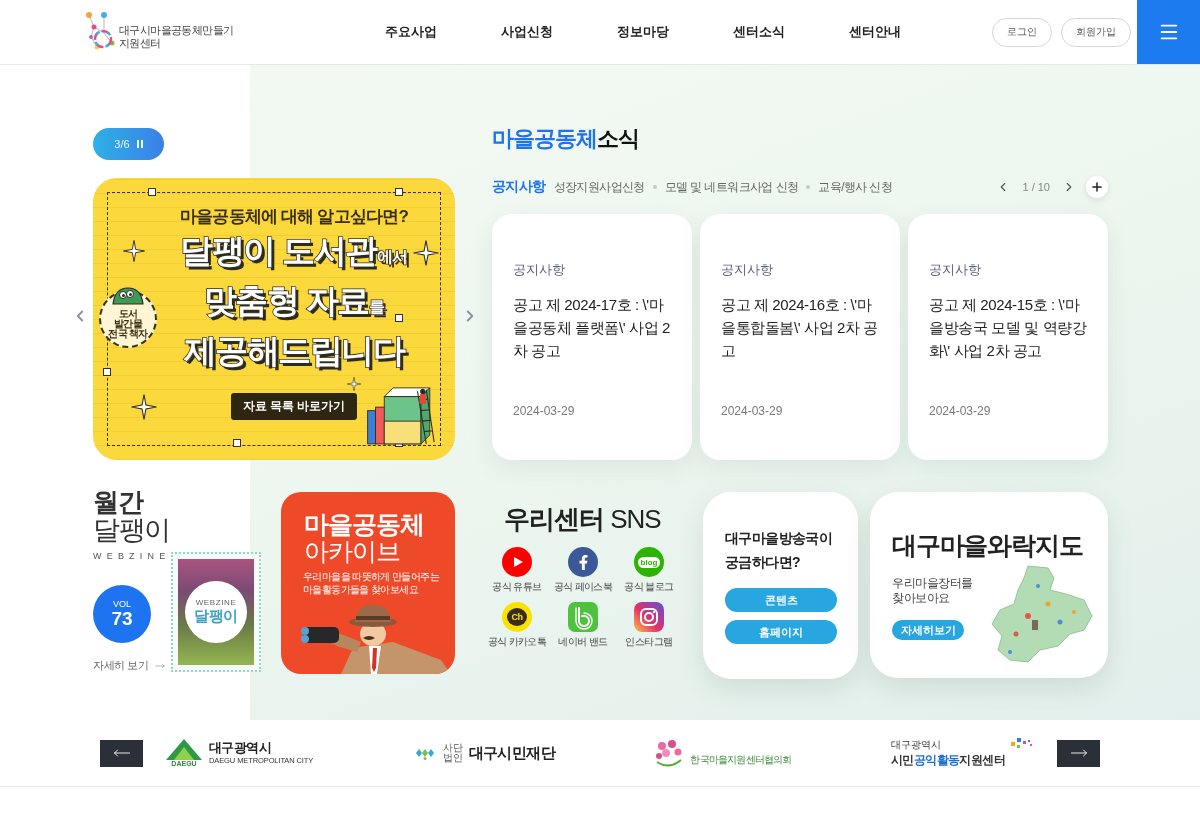 The width and height of the screenshot is (1200, 835). What do you see at coordinates (1021, 743) in the screenshot?
I see `squares-logo-icon` at bounding box center [1021, 743].